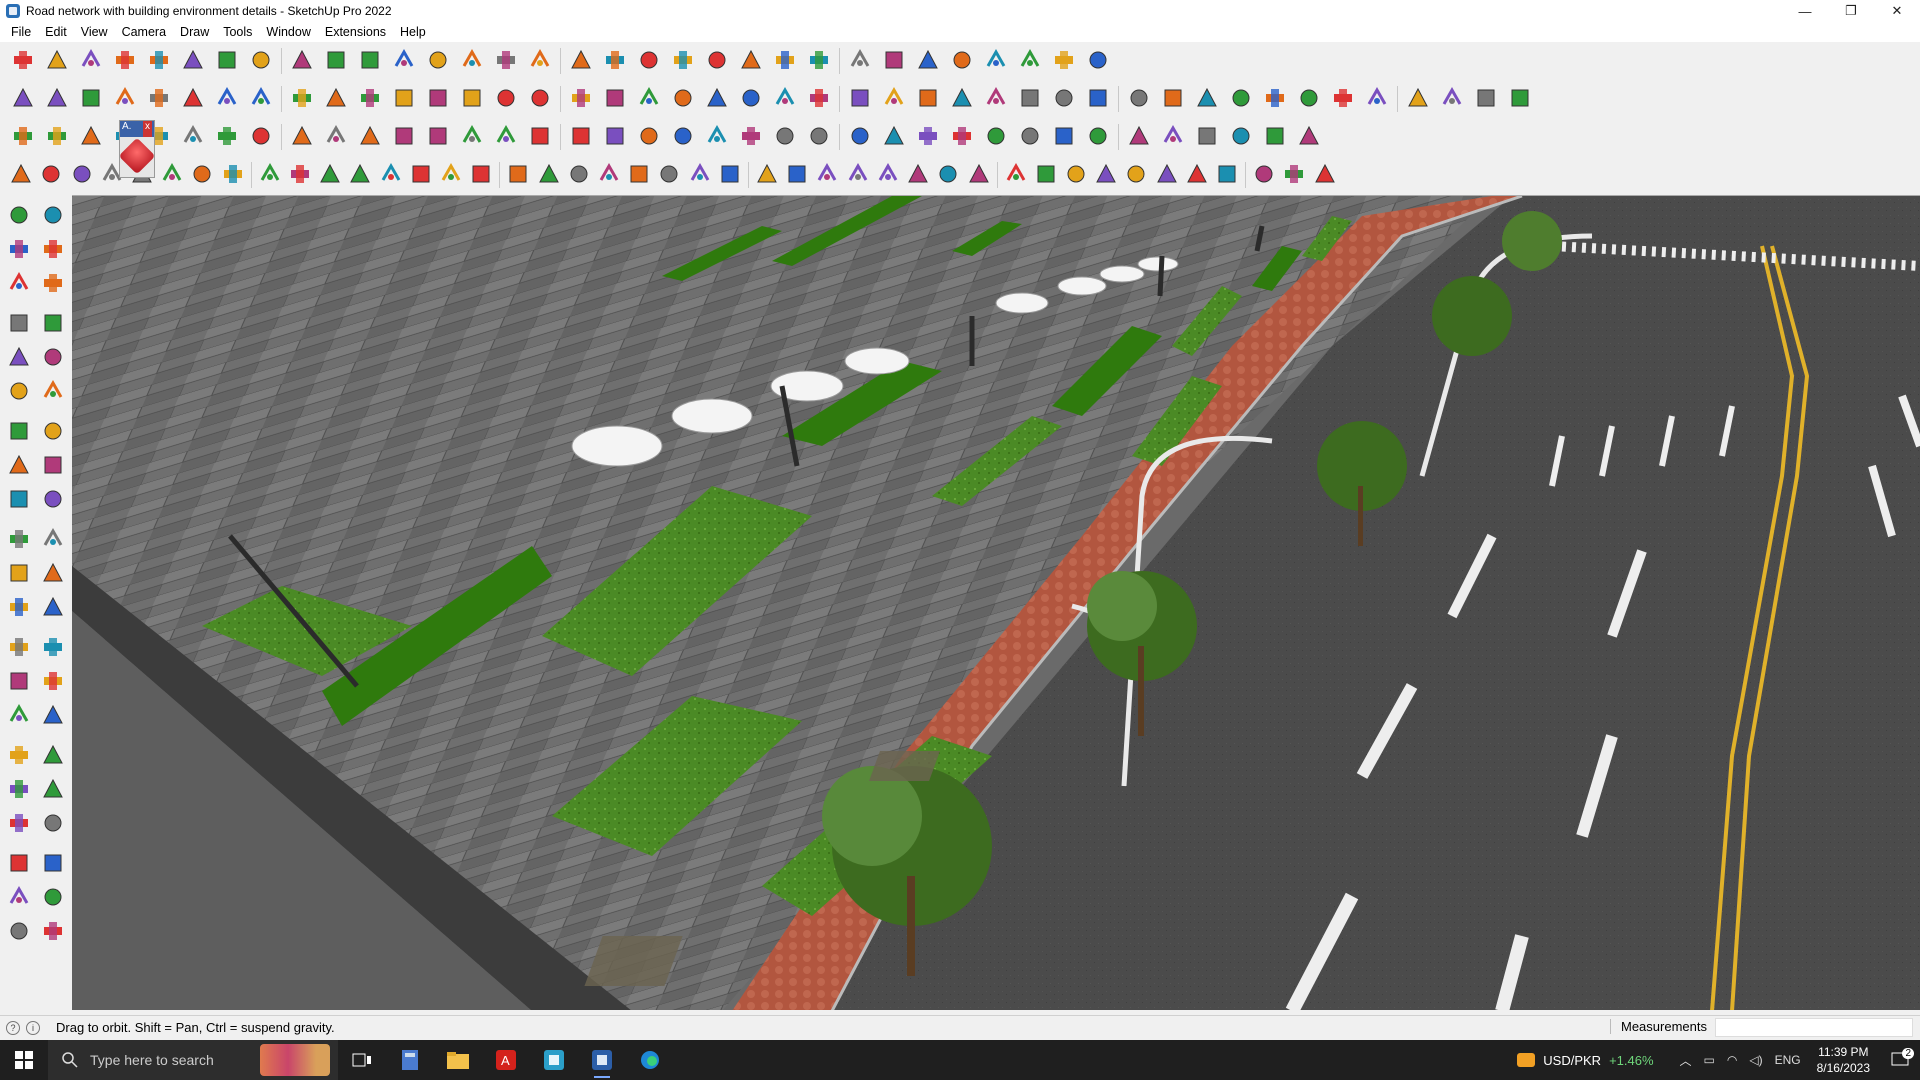  Describe the element at coordinates (1294, 175) in the screenshot. I see `strands-button` at that location.